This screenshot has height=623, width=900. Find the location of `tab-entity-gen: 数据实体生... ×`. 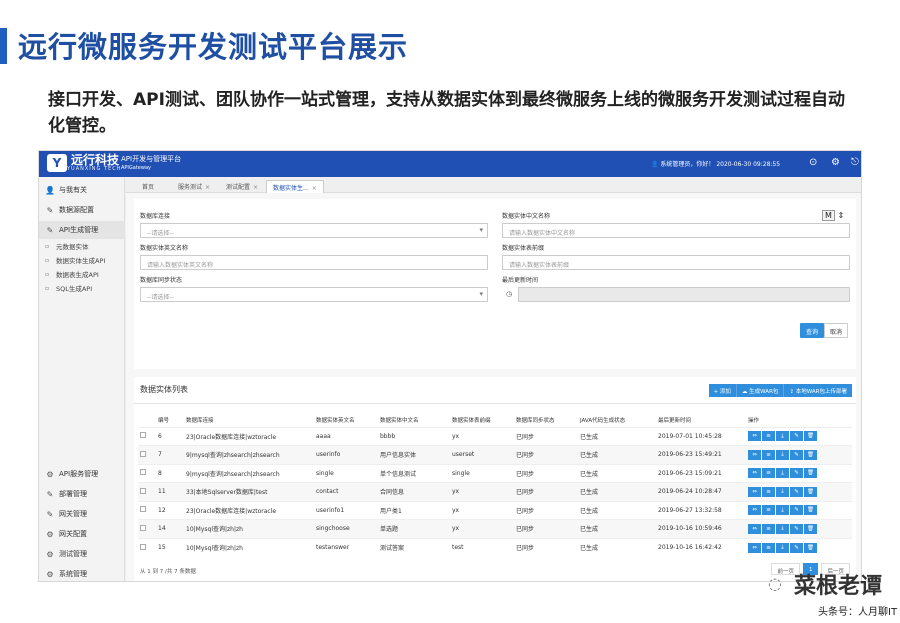

tab-entity-gen: 数据实体生... × is located at coordinates (295, 186).